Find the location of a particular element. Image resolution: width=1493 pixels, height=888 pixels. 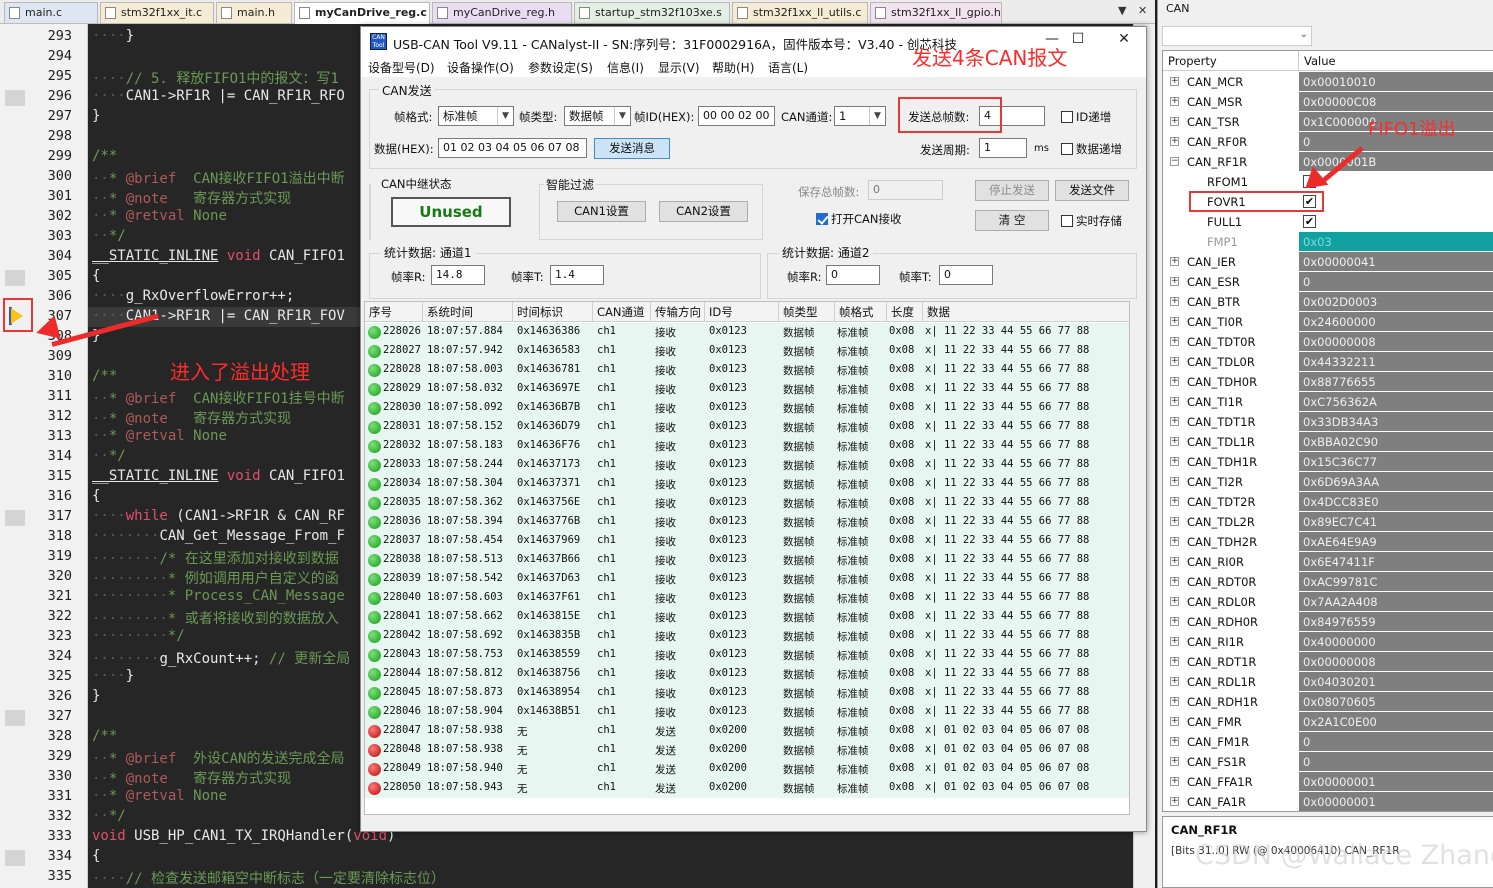

register-row: + CAN_IER 0x00000041 is located at coordinates (1328, 262).